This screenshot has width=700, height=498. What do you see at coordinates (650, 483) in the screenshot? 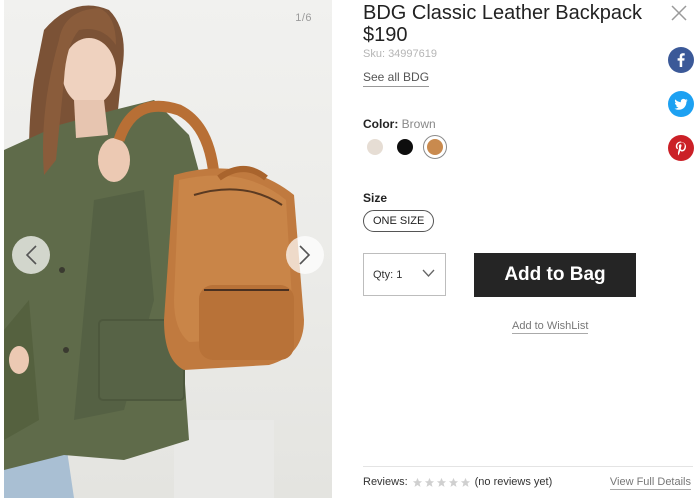
I see `view-full-details-link: View Full Details` at bounding box center [650, 483].